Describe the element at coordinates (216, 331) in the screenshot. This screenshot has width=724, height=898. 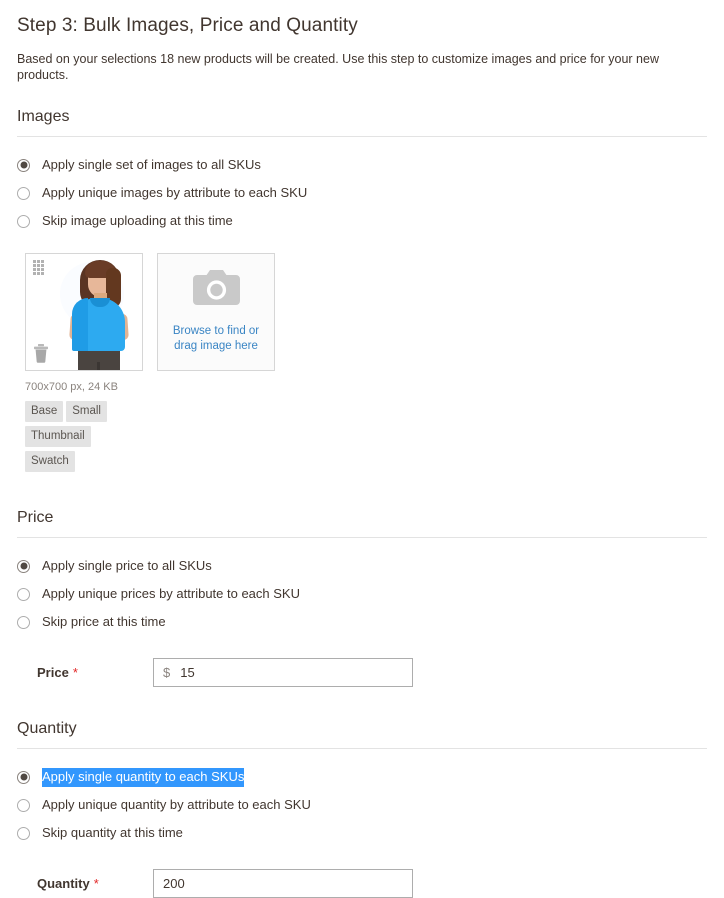
I see `uploader-link-line1: Browse to find or` at that location.